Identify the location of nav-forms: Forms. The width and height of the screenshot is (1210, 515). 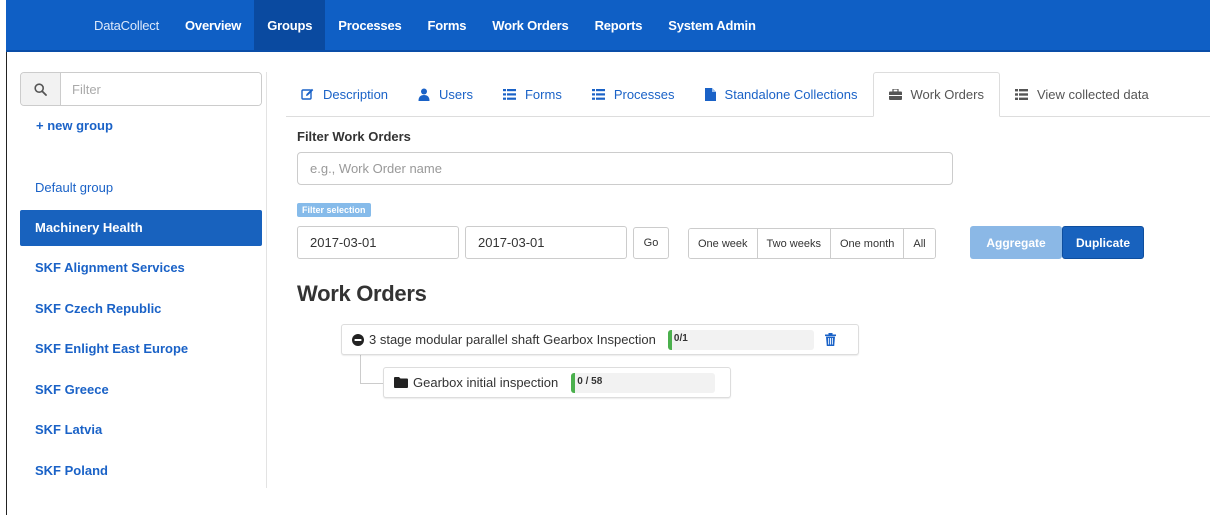
(447, 25).